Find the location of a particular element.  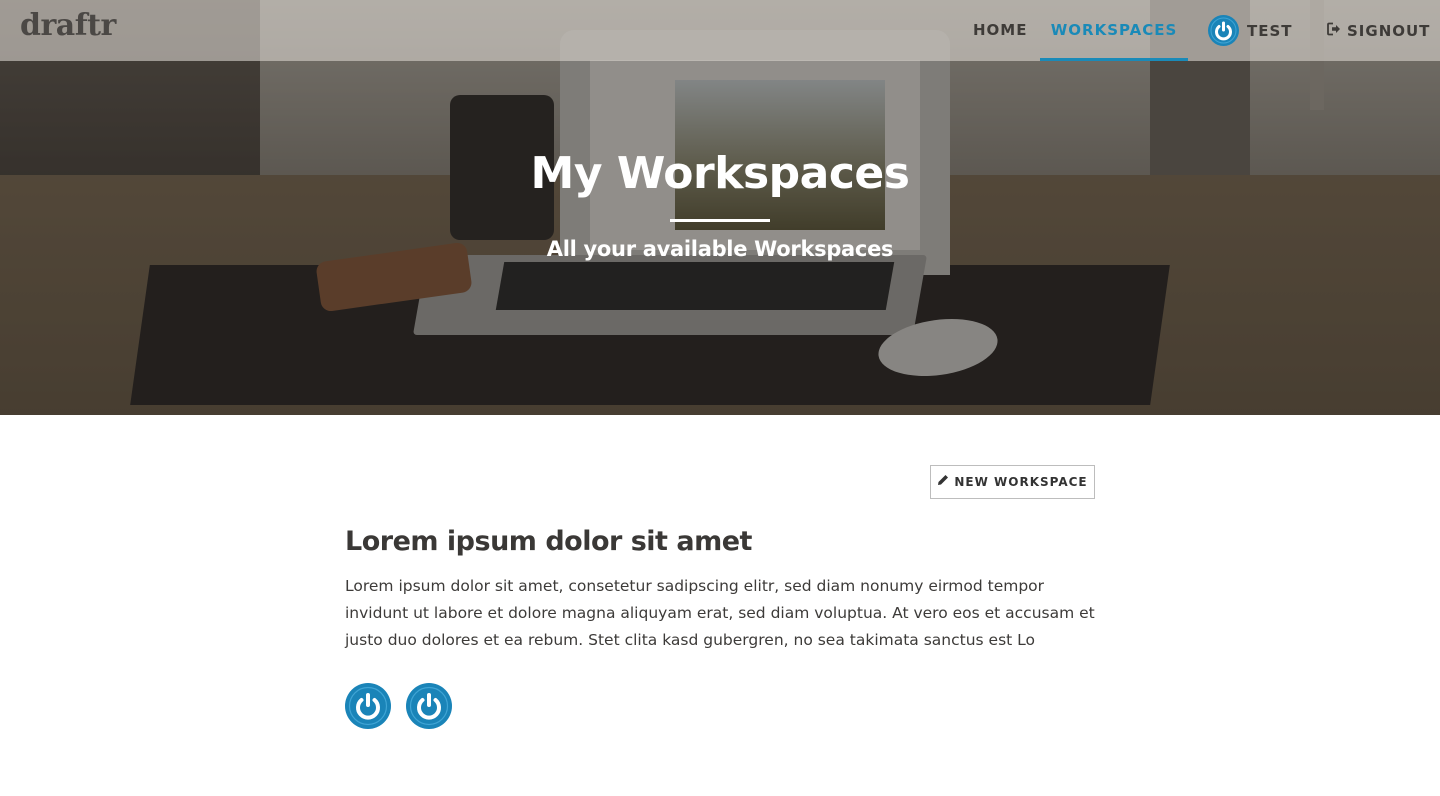

signout-label: SIGNOUT is located at coordinates (1389, 30).